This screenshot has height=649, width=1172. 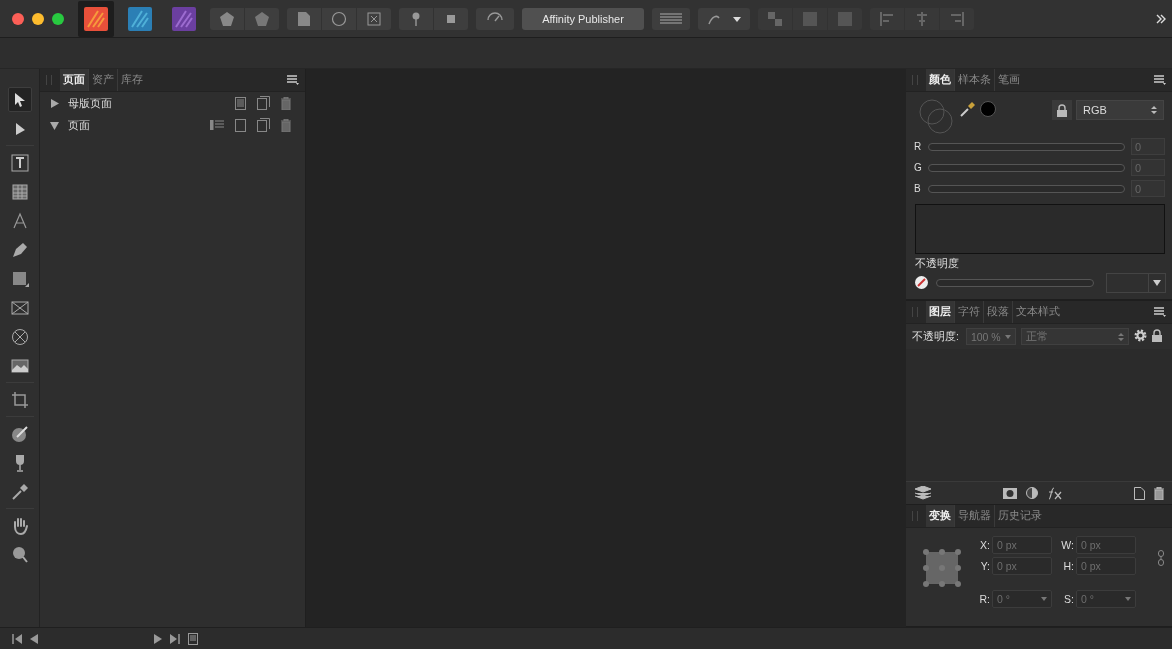 What do you see at coordinates (671, 18) in the screenshot?
I see `lines-icon` at bounding box center [671, 18].